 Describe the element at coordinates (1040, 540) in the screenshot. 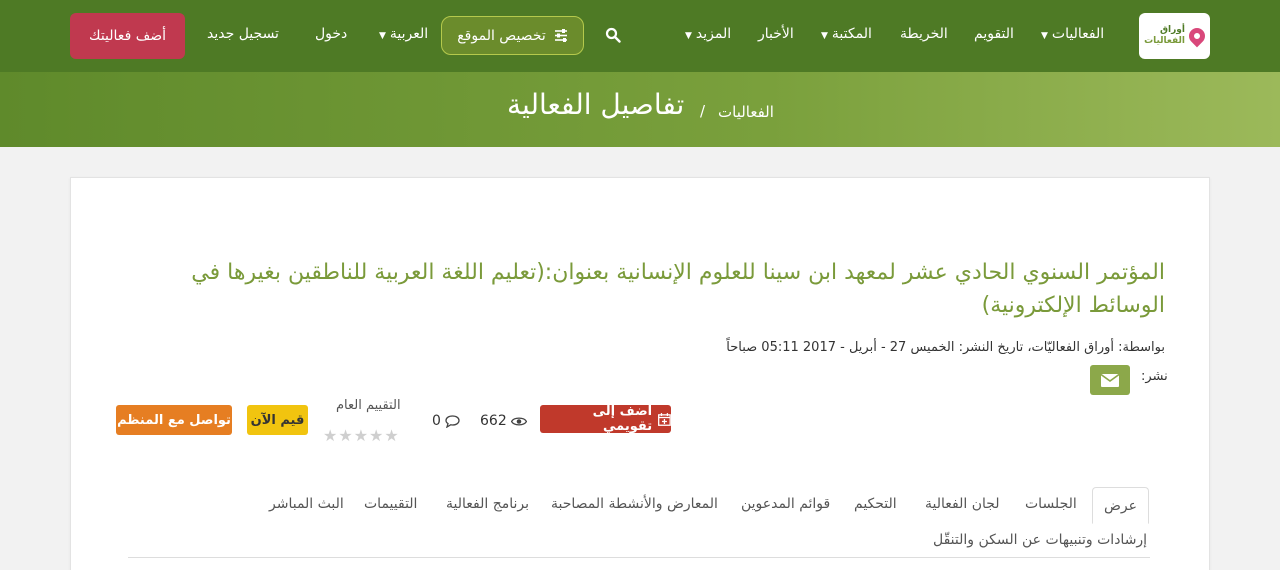

I see `tab-housing-guidelines: إرشادات وتنبيهات عن السكن والتنقّل` at that location.